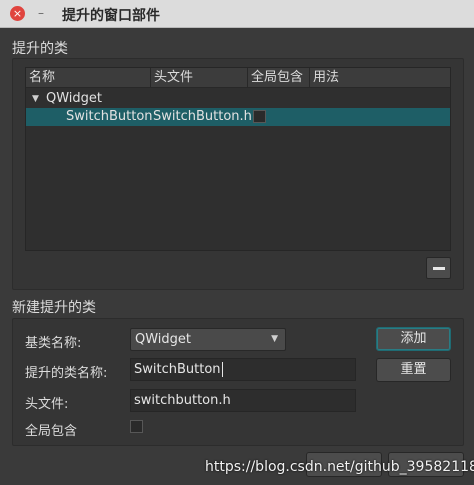  What do you see at coordinates (381, 78) in the screenshot?
I see `column-usage-header: 用法` at bounding box center [381, 78].